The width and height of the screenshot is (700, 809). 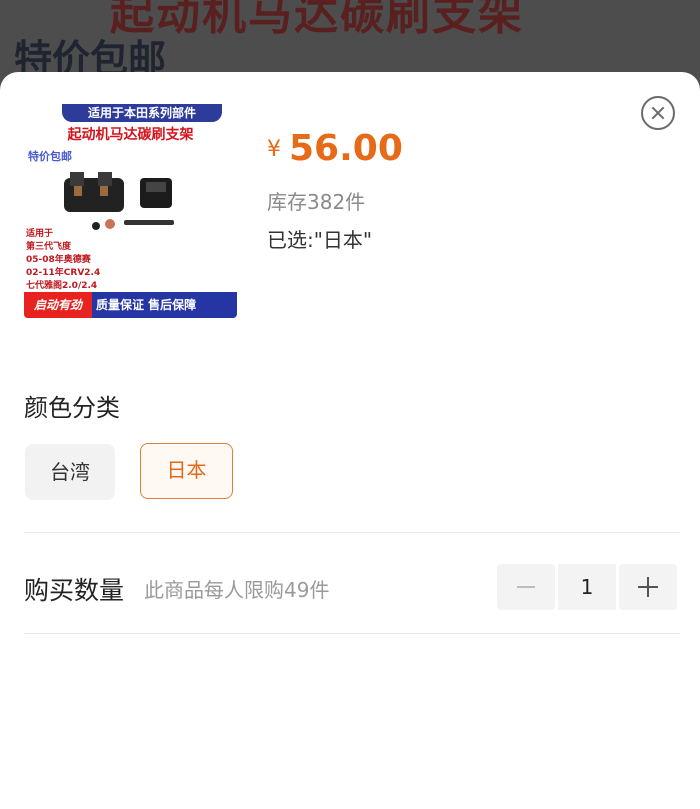 I want to click on purchase-limit-text: 此商品每人限购49件, so click(x=237, y=590).